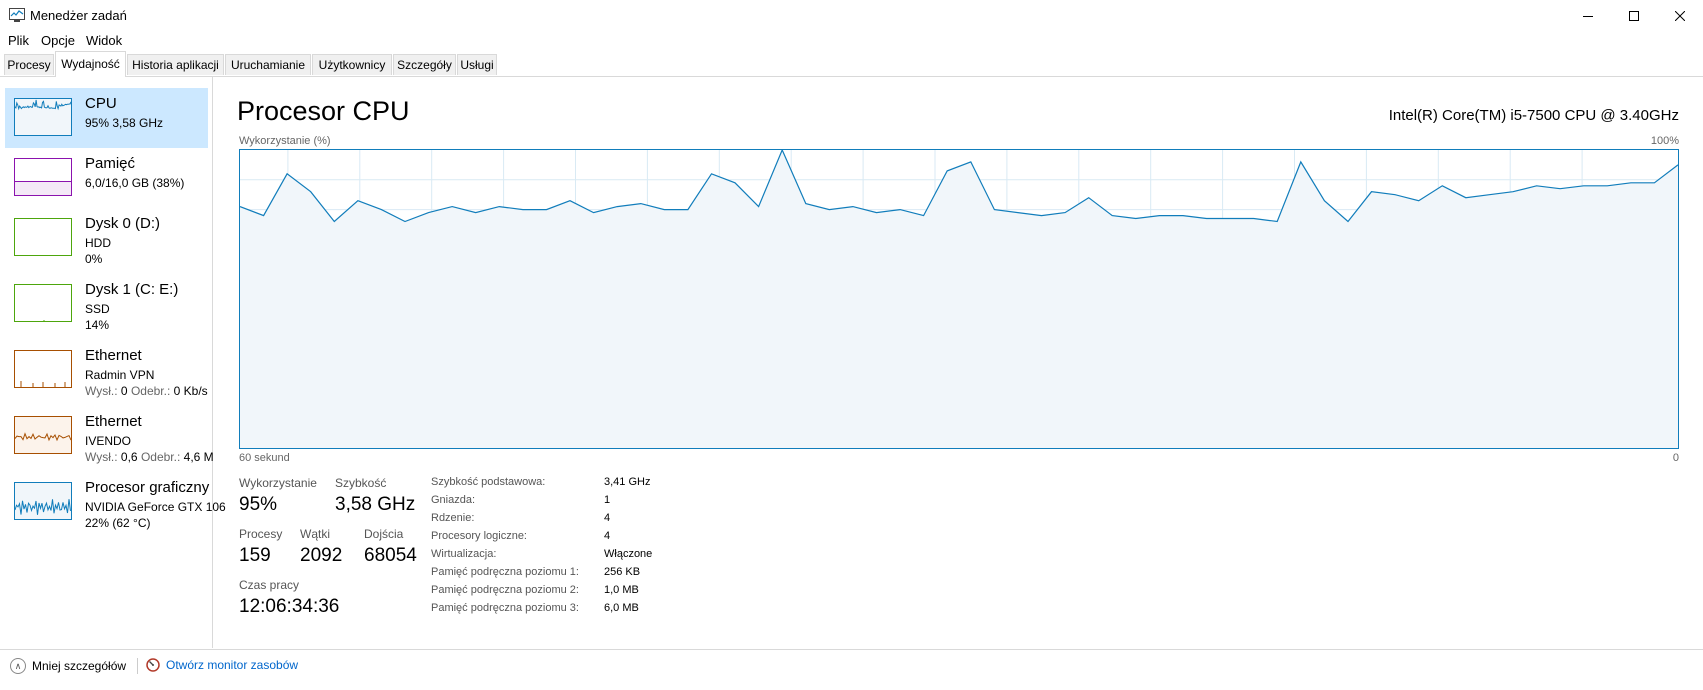 The height and width of the screenshot is (690, 1703). What do you see at coordinates (505, 590) in the screenshot?
I see `spec-key: Pamięć podręczna poziomu 2:` at bounding box center [505, 590].